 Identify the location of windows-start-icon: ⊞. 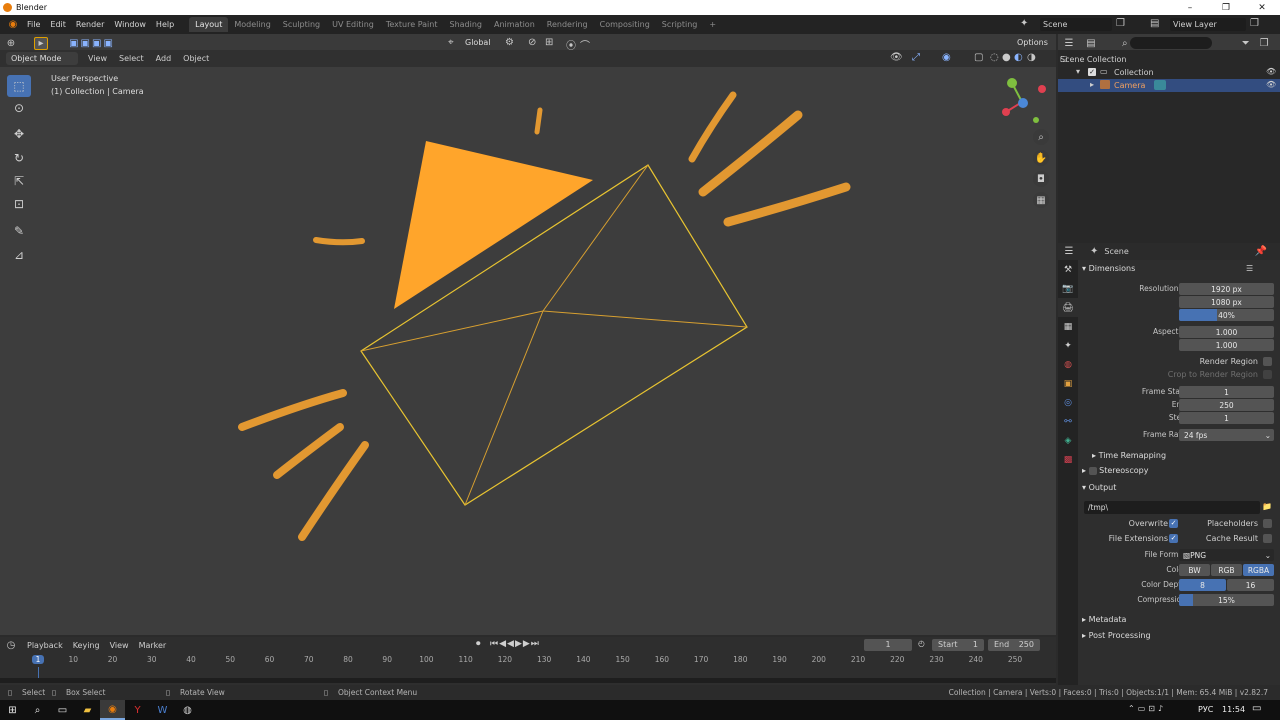
(12, 710).